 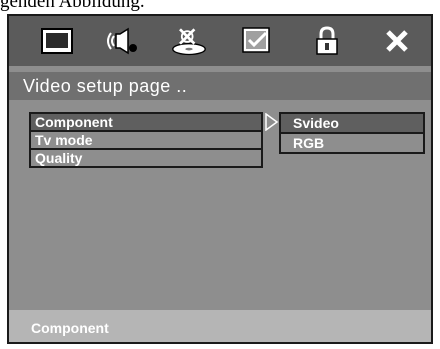 I want to click on icon-bar, so click(x=220, y=41).